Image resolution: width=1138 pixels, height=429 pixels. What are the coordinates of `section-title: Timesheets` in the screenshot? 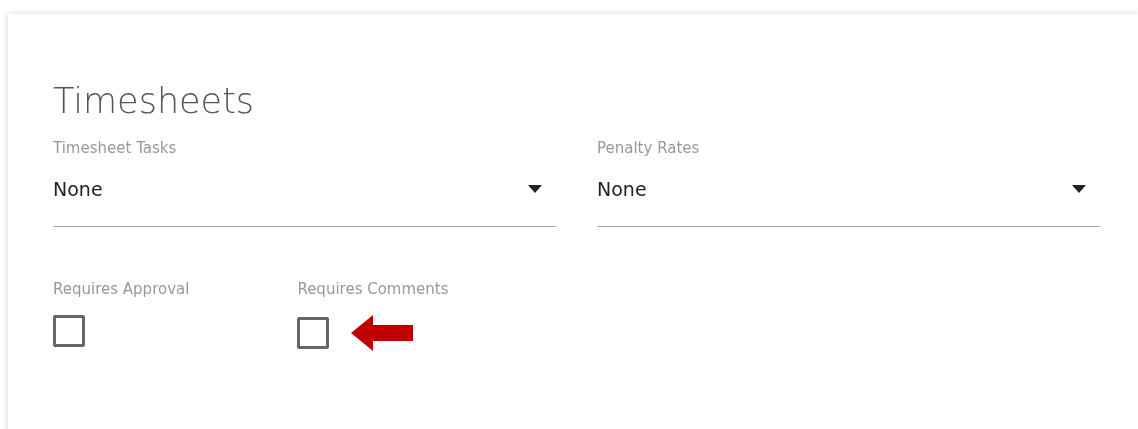 It's located at (154, 101).